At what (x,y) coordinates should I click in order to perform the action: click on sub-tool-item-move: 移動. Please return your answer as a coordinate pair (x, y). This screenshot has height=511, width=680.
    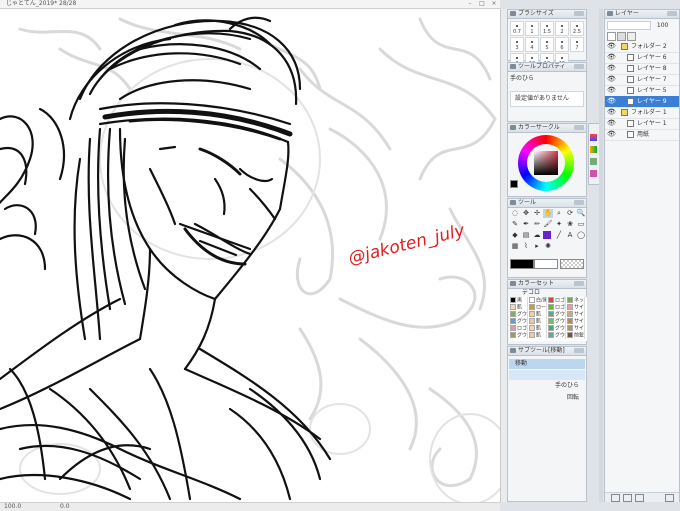
    Looking at the image, I should click on (547, 364).